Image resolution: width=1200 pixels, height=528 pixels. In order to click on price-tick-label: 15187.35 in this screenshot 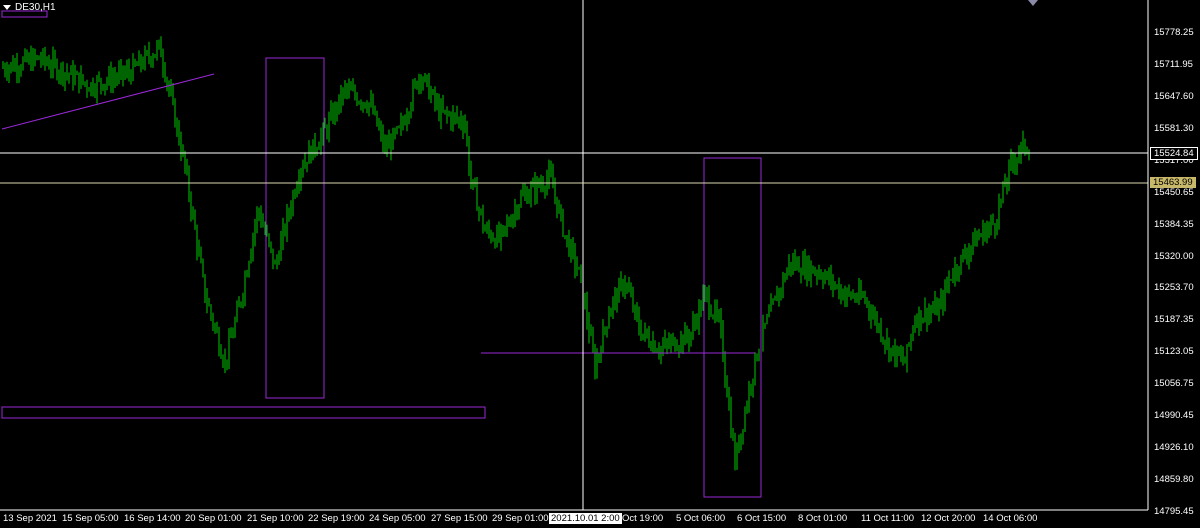, I will do `click(1174, 320)`.